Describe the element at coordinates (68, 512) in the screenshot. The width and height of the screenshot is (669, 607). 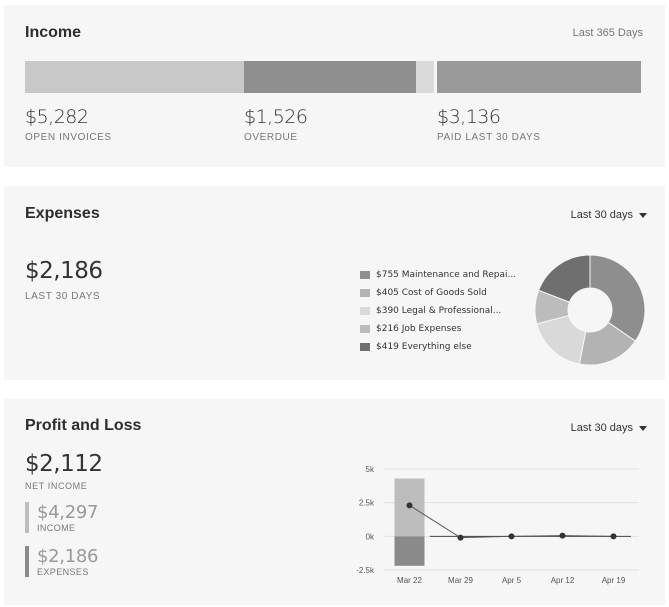
I see `income-amount: $4,297` at that location.